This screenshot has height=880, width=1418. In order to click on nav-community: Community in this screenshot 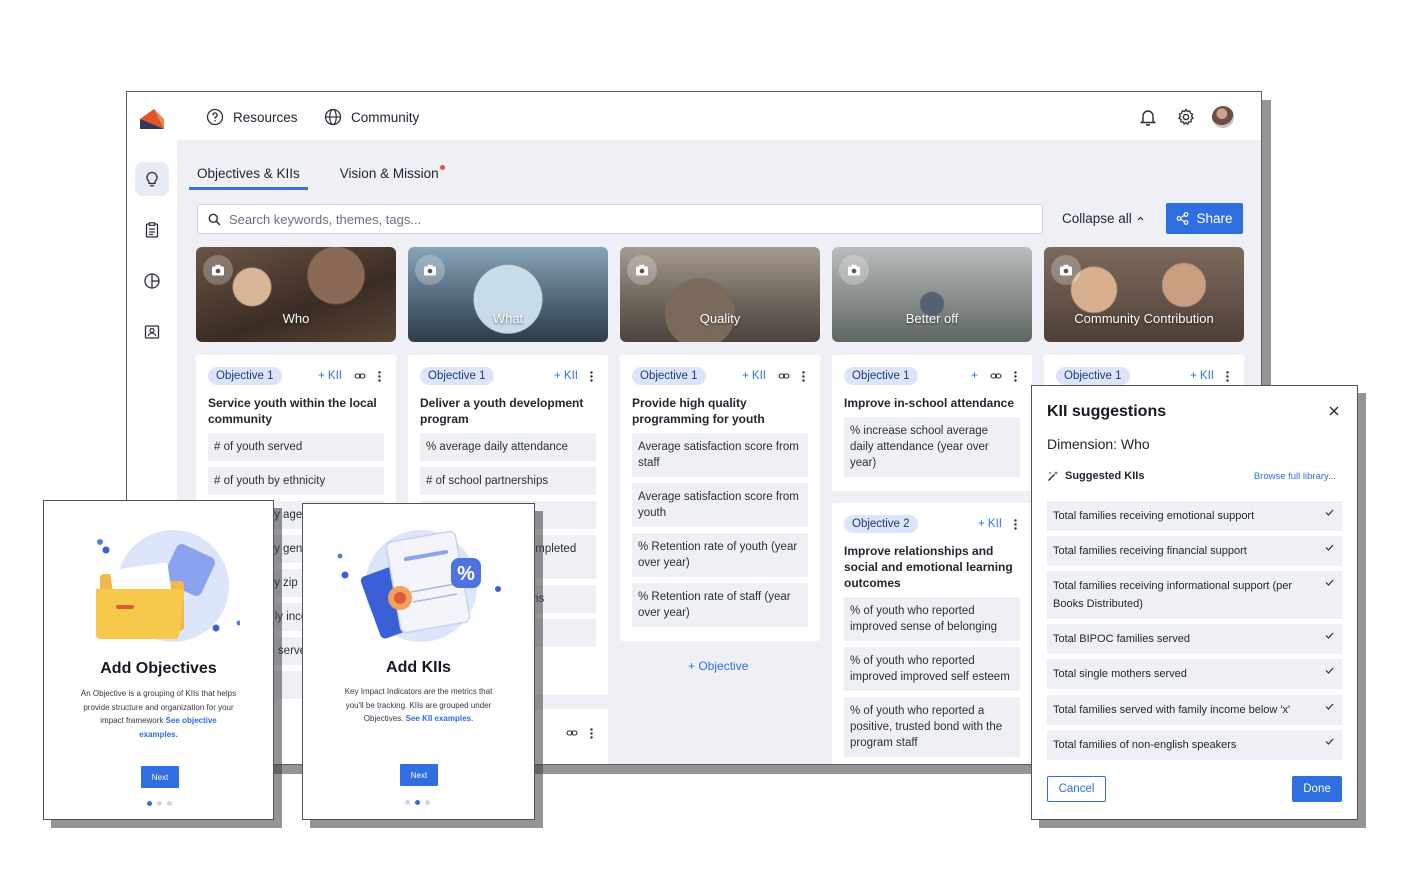, I will do `click(371, 117)`.